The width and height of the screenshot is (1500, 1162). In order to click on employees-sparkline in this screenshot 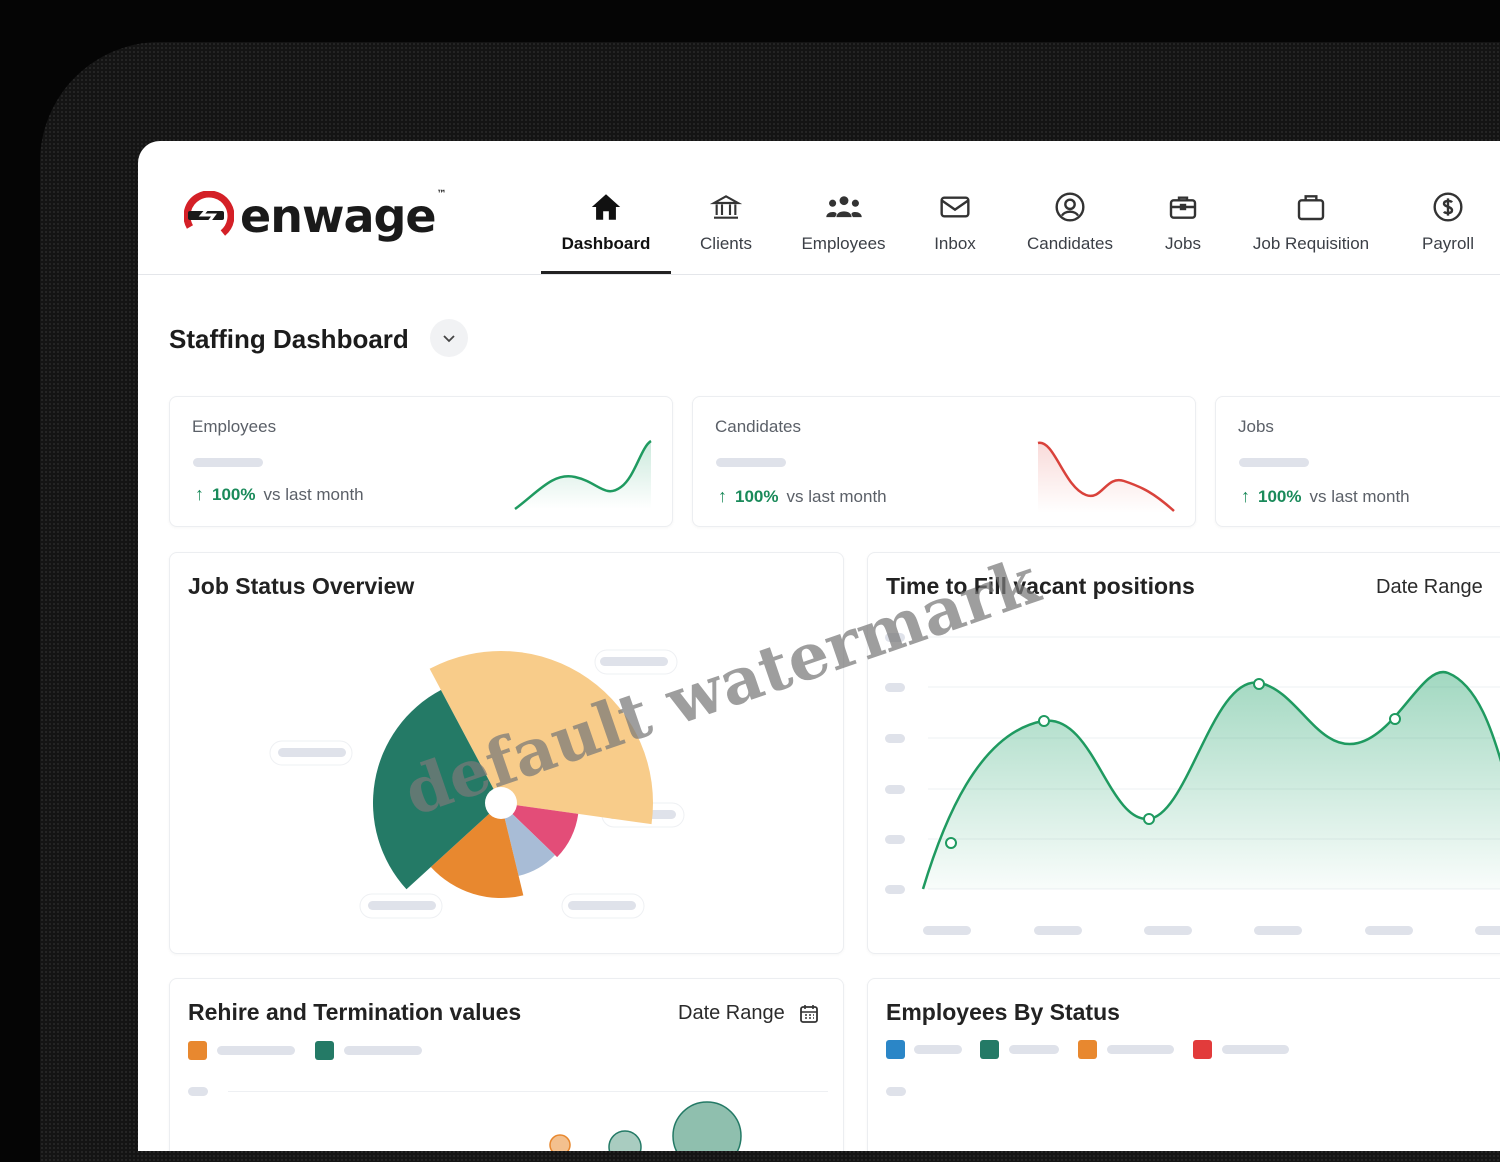, I will do `click(583, 475)`.